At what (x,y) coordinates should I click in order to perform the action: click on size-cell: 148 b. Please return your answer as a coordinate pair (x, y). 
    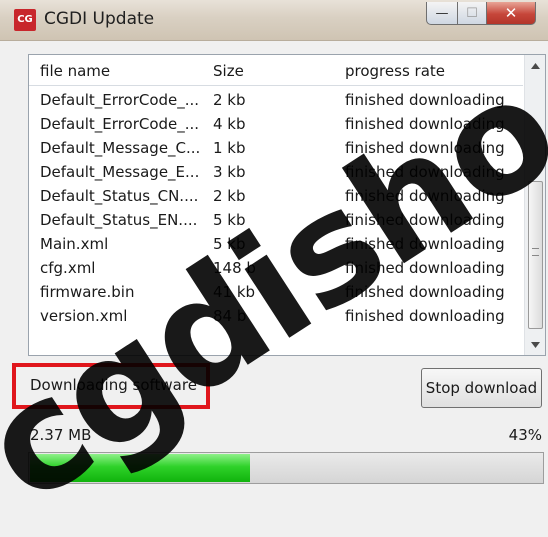
    Looking at the image, I should click on (234, 268).